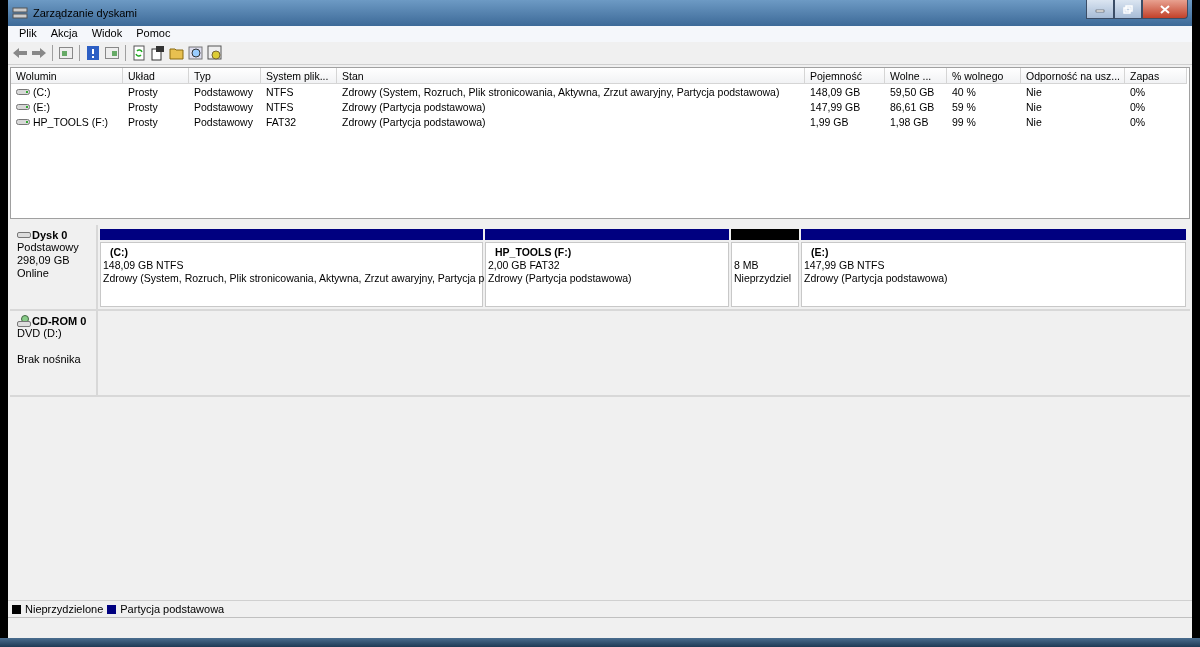 The image size is (1200, 647). What do you see at coordinates (225, 76) in the screenshot?
I see `column-header: Typ` at bounding box center [225, 76].